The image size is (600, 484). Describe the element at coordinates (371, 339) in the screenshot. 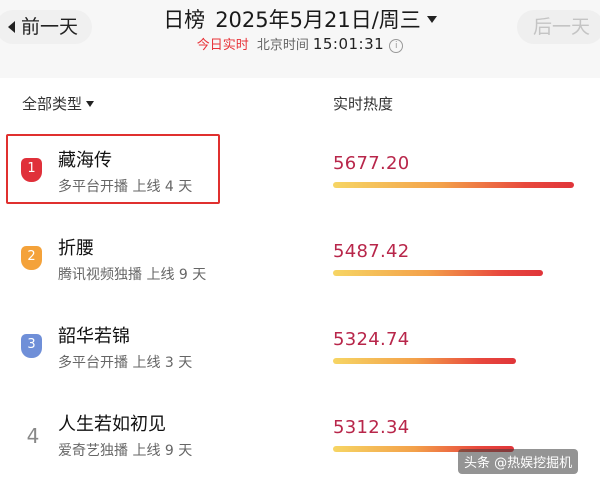

I see `heat-value: 5324.74` at that location.